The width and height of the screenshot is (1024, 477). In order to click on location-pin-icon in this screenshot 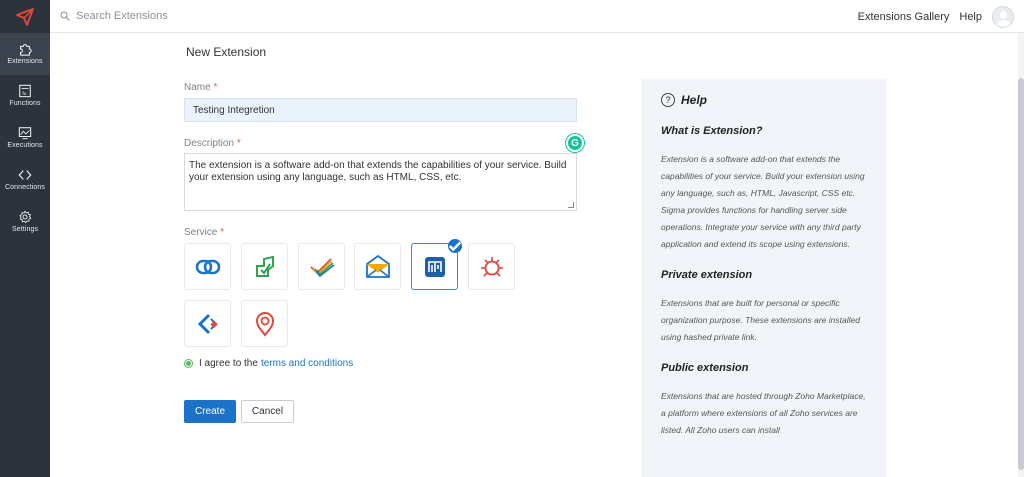, I will do `click(264, 324)`.